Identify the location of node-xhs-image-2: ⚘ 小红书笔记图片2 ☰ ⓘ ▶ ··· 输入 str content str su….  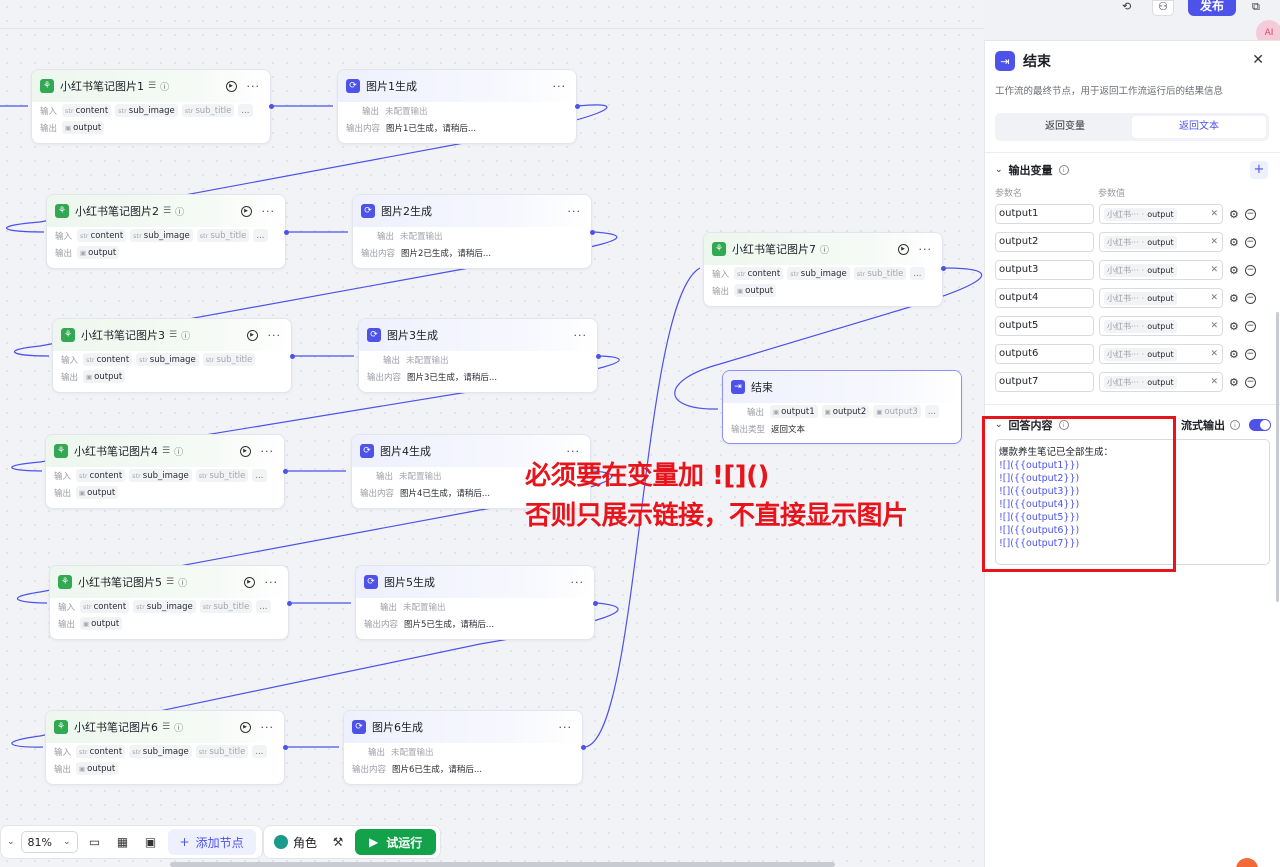
(166, 231).